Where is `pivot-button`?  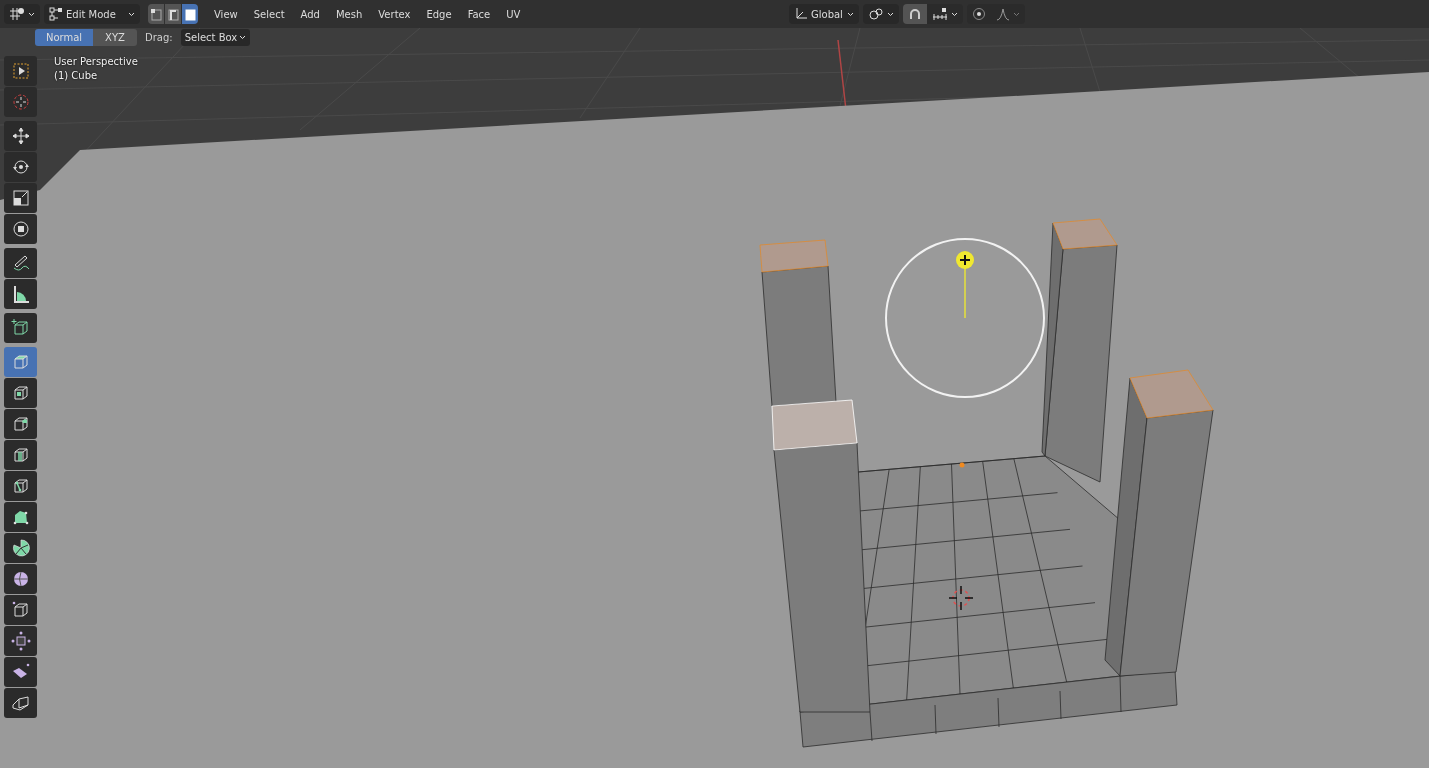
pivot-button is located at coordinates (881, 14).